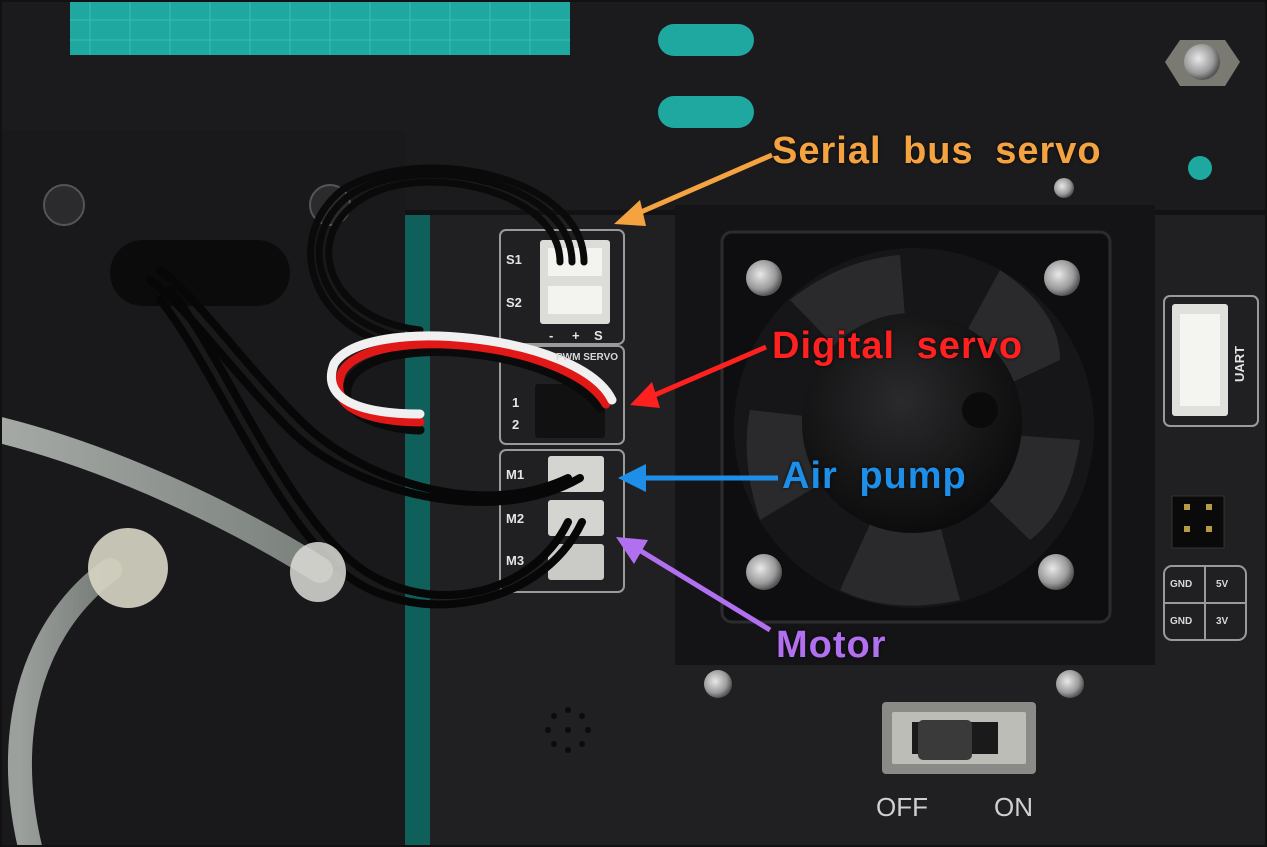 Image resolution: width=1267 pixels, height=847 pixels. What do you see at coordinates (937, 151) in the screenshot?
I see `callout-serial-bus-servo: Serial bus servo` at bounding box center [937, 151].